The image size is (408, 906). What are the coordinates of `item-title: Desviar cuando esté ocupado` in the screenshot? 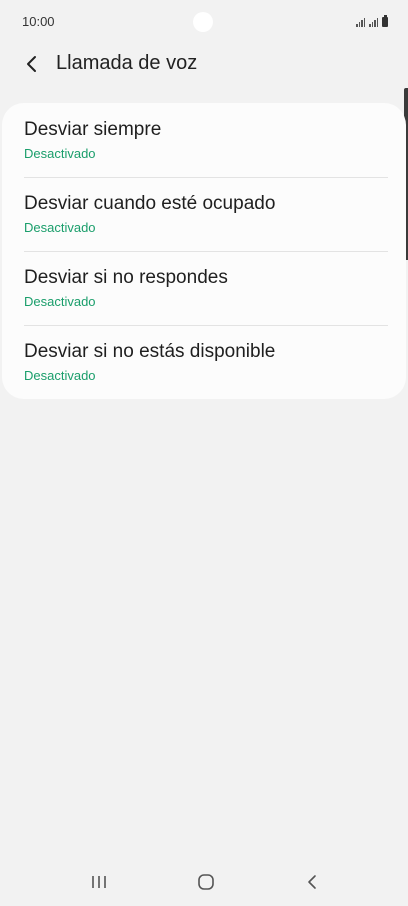 It's located at (150, 203).